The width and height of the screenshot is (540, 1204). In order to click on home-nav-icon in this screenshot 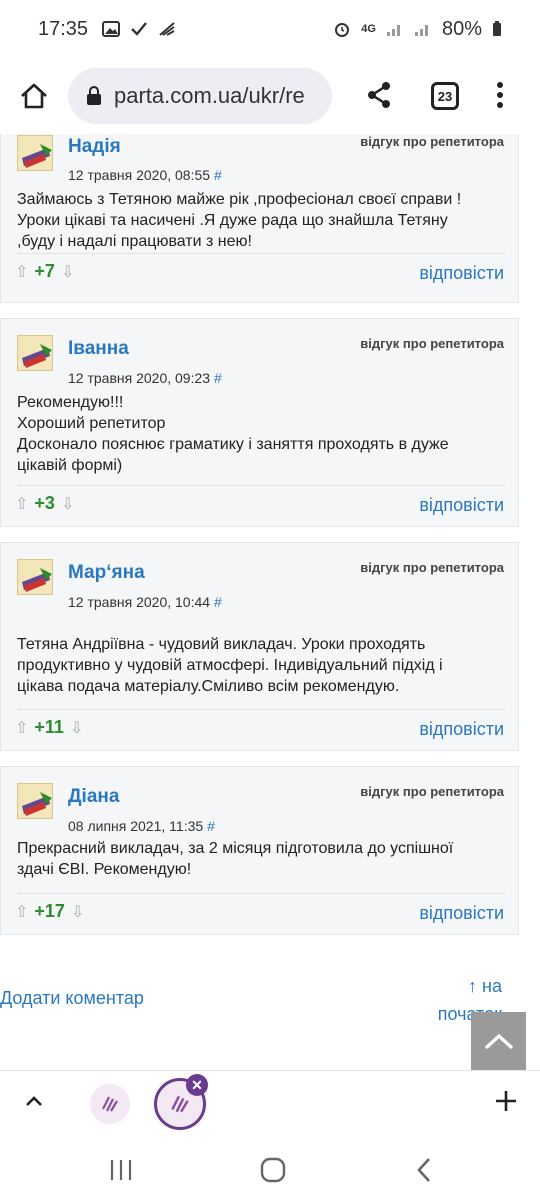, I will do `click(273, 1170)`.